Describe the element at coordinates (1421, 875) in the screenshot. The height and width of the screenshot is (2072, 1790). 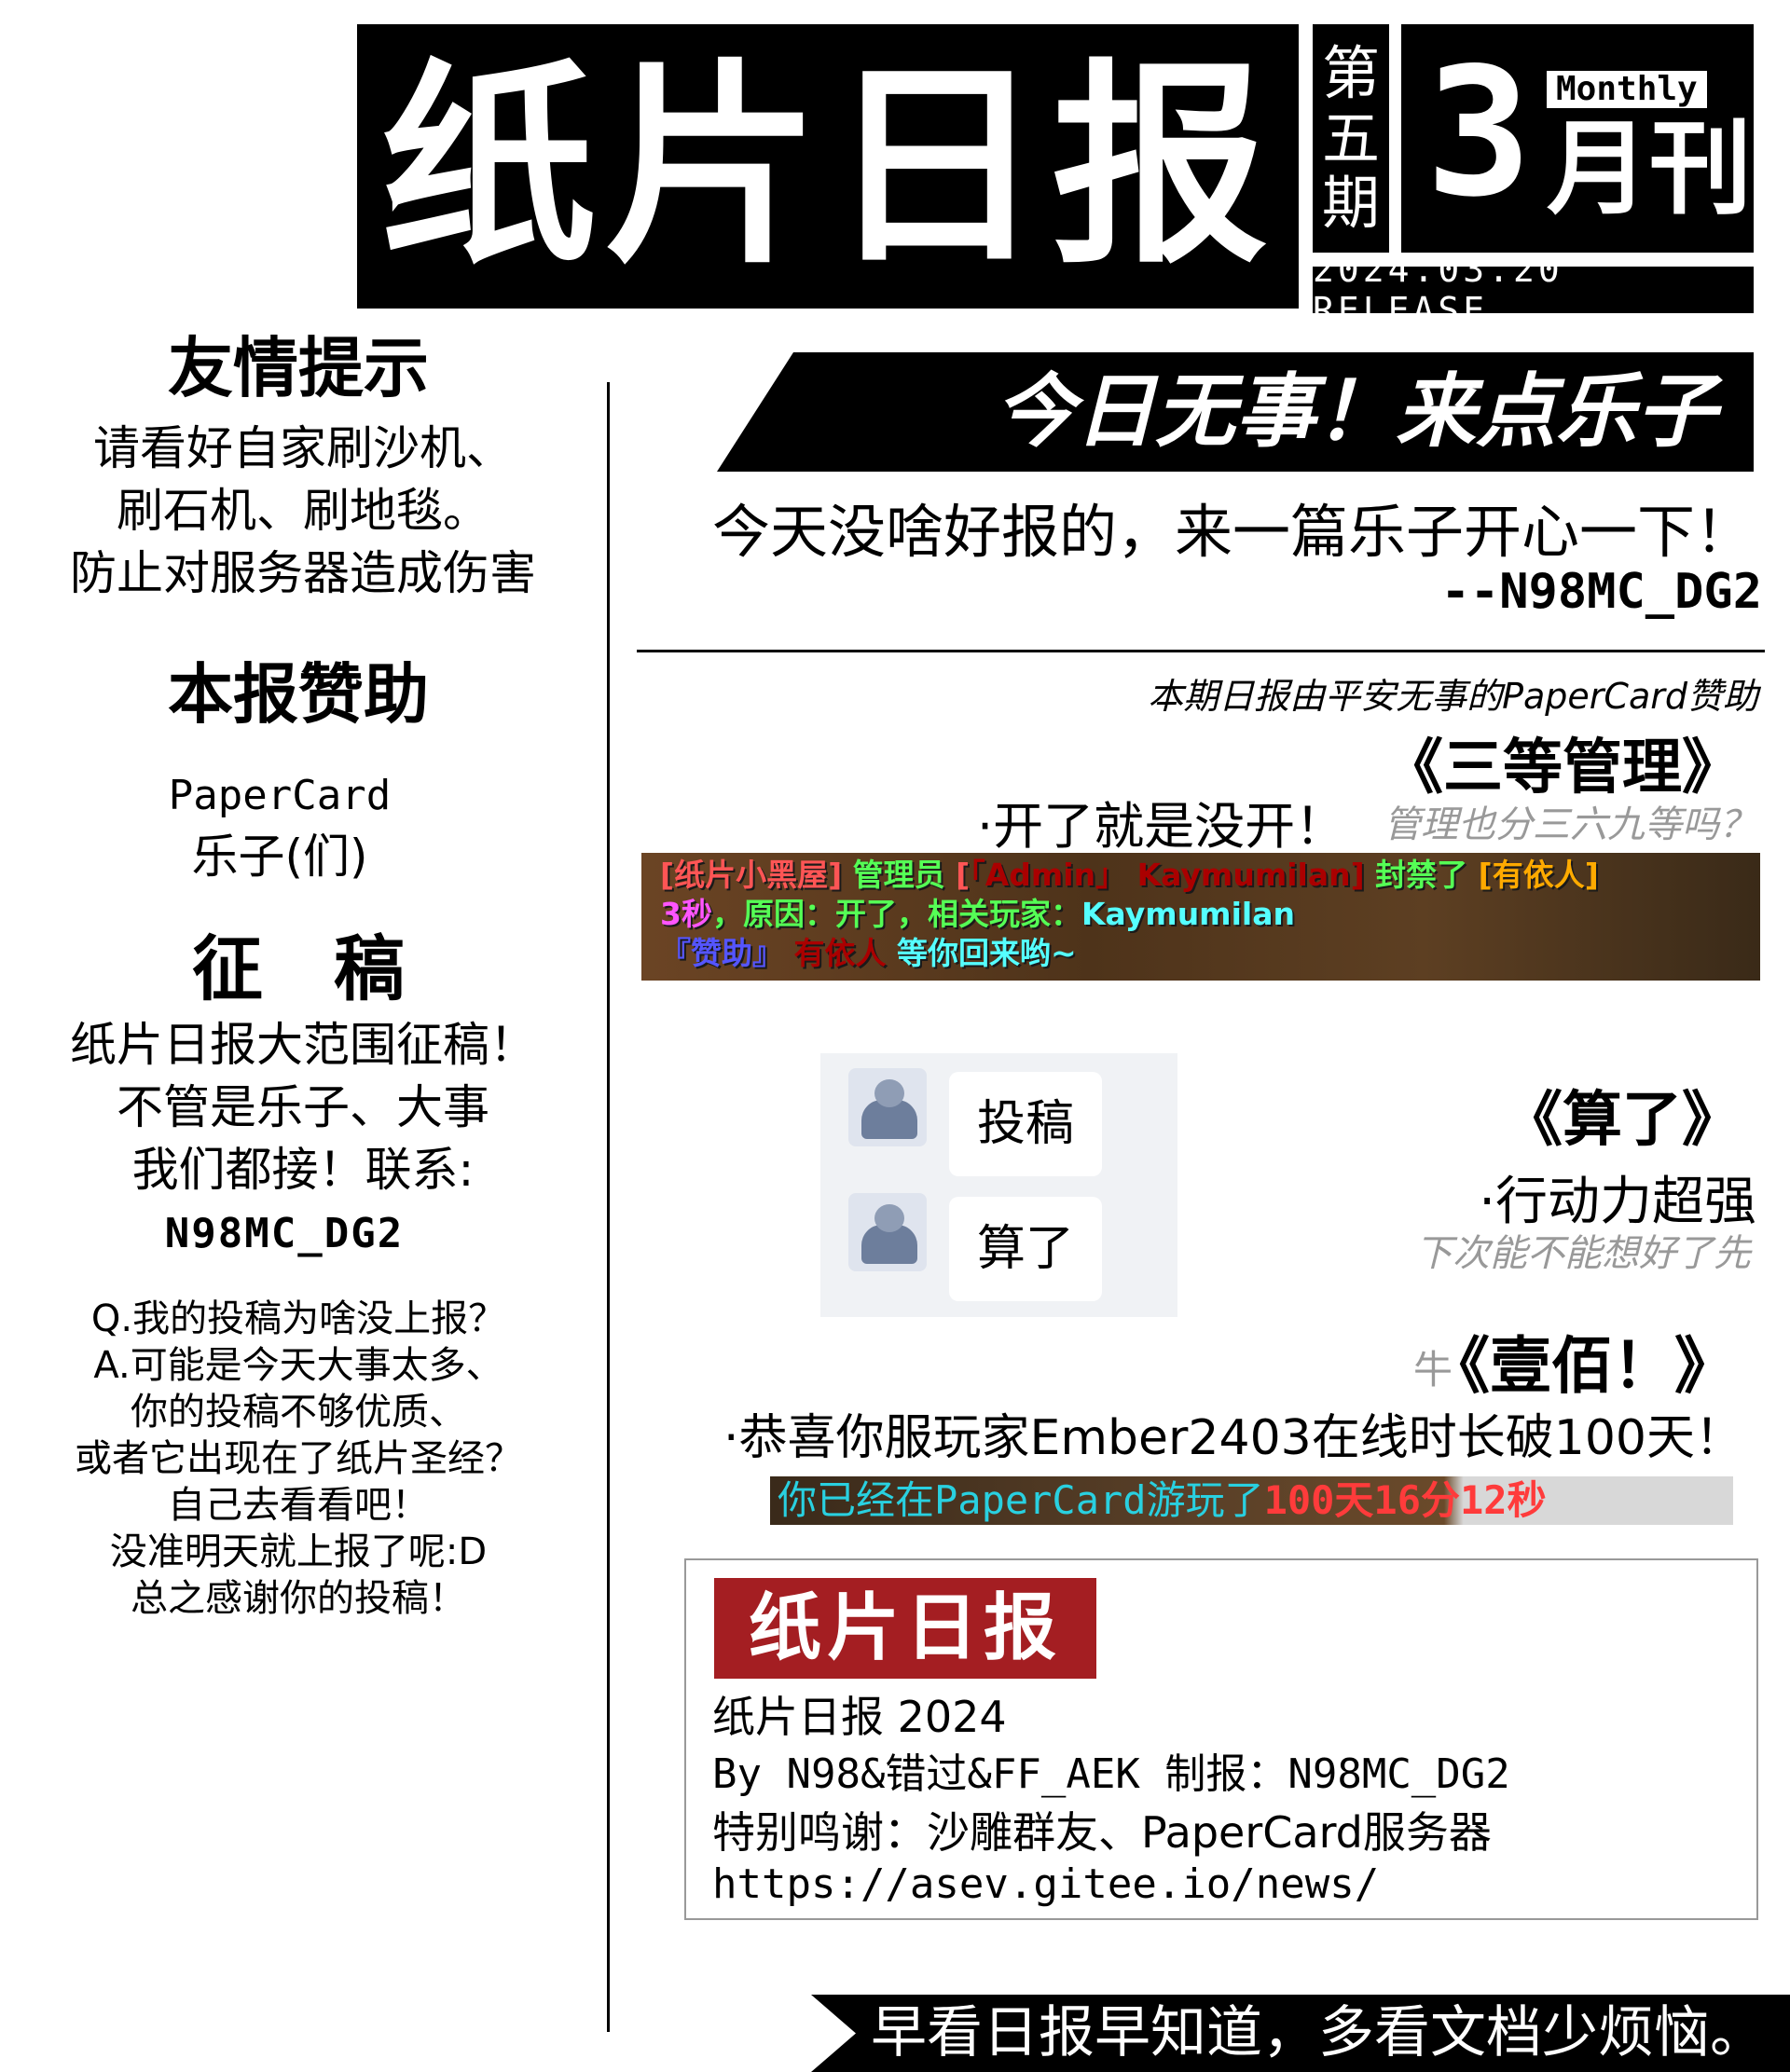
I see `chat-segment: 封禁了` at that location.